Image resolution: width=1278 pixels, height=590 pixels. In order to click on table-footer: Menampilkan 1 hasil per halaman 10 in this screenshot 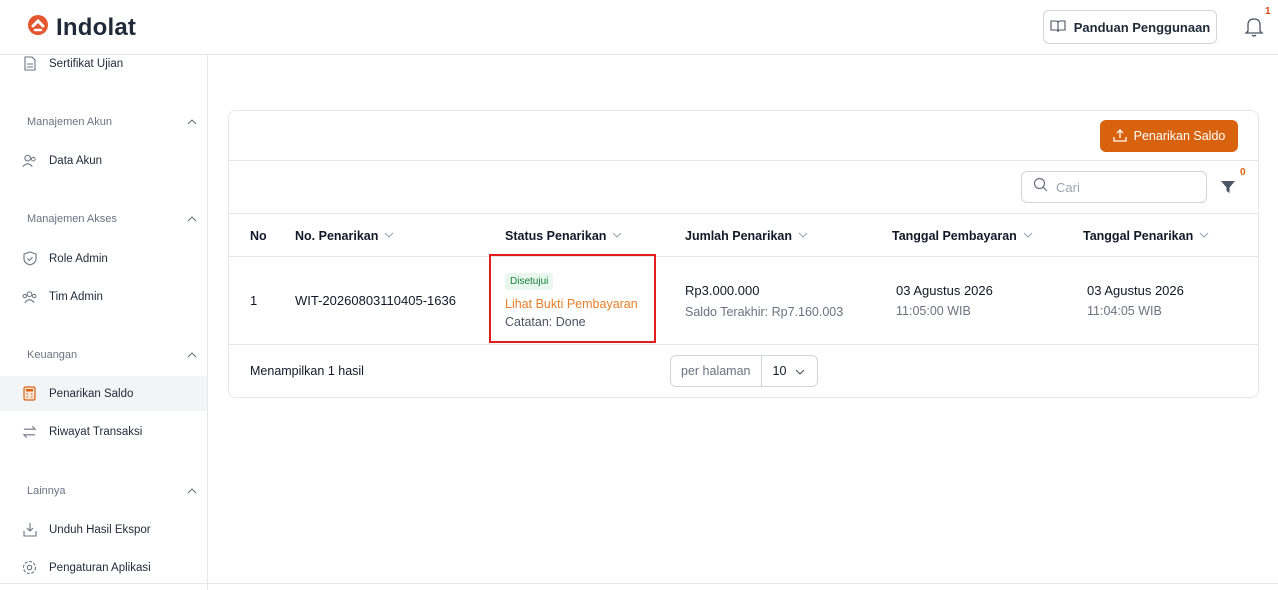, I will do `click(743, 371)`.